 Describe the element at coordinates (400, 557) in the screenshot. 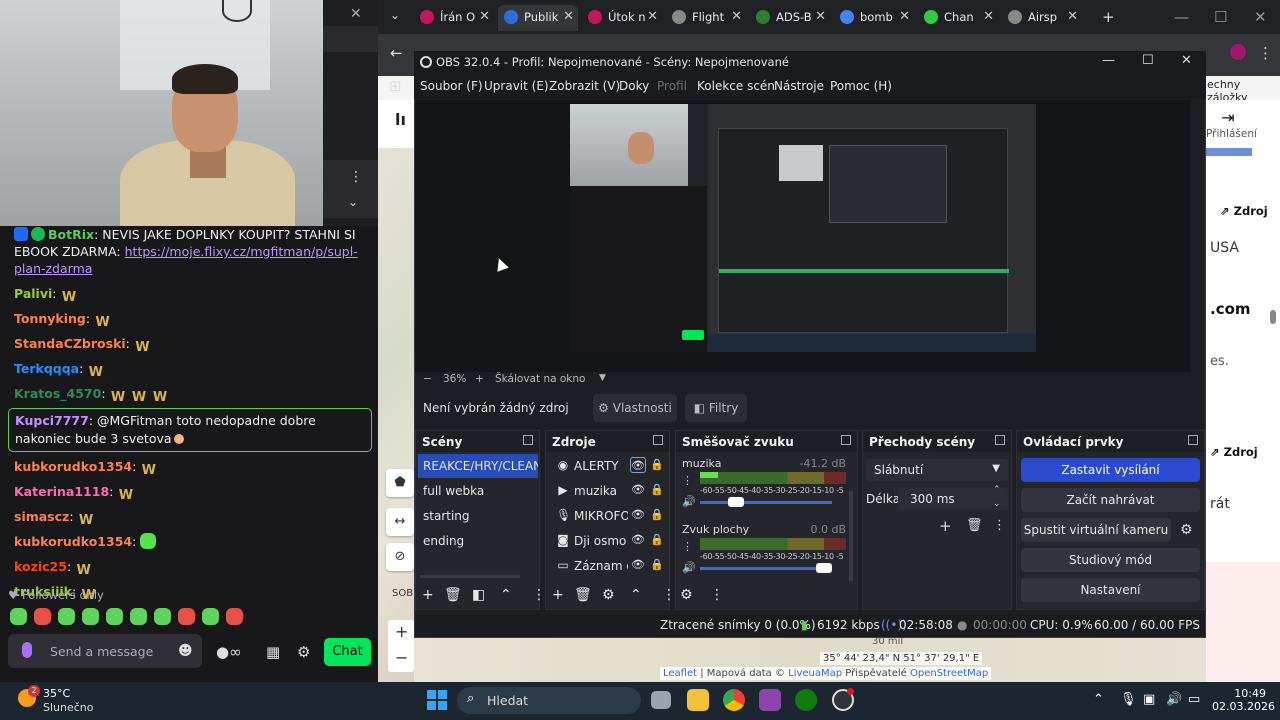

I see `hide-icon: ⊘` at that location.